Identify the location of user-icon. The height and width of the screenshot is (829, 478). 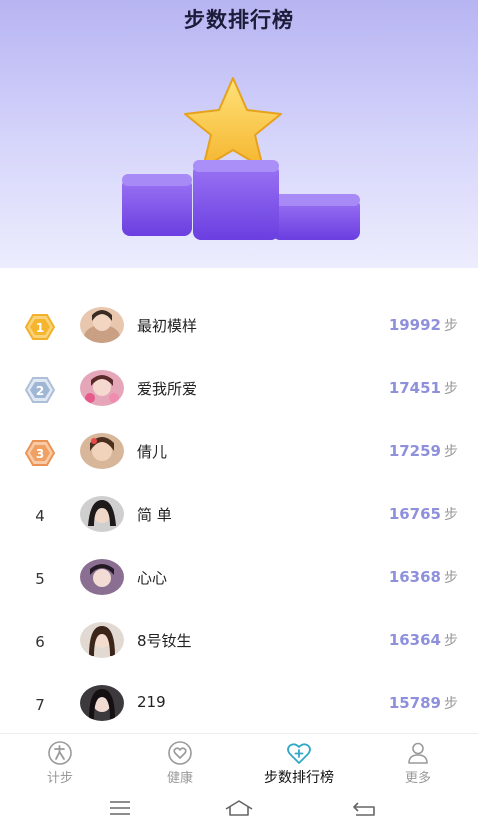
(418, 753).